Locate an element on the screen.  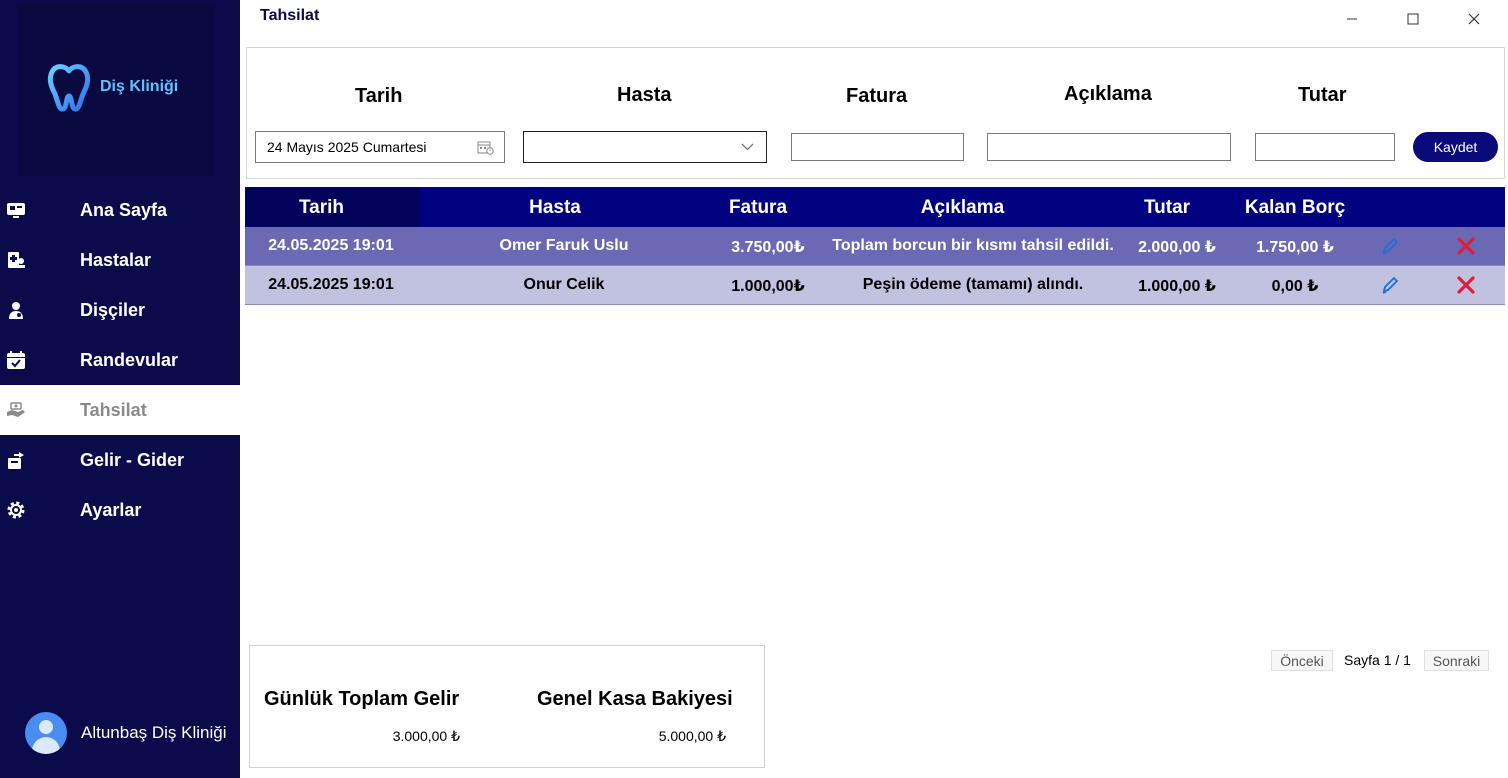
close-icon is located at coordinates (1474, 19).